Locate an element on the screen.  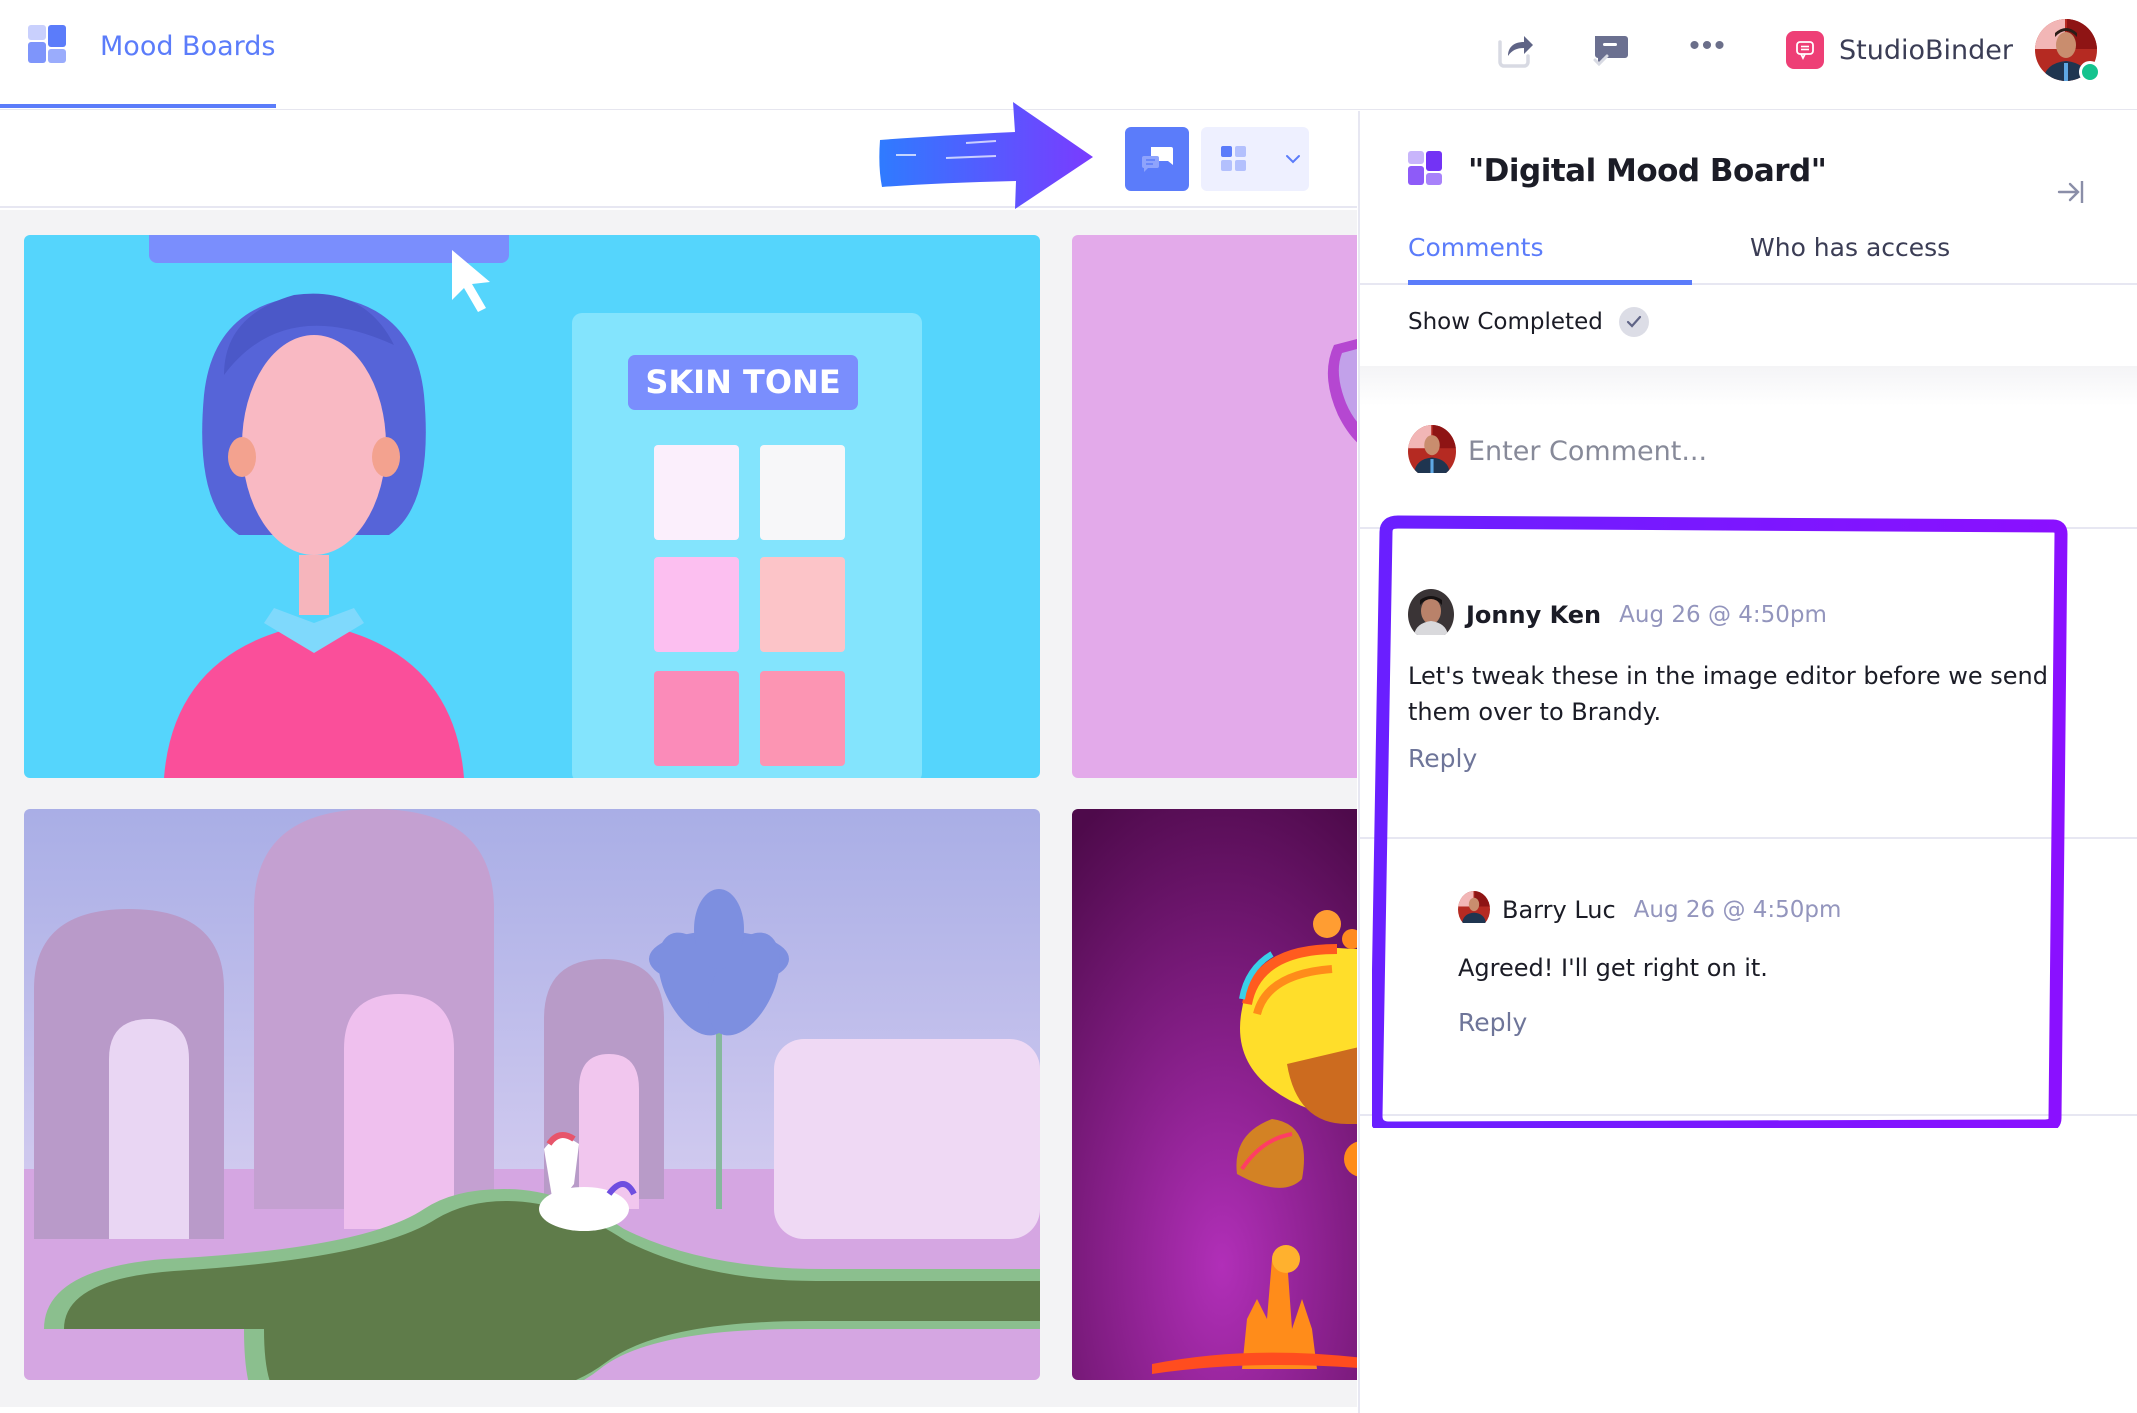
resolve-comments-button is located at coordinates (1611, 50).